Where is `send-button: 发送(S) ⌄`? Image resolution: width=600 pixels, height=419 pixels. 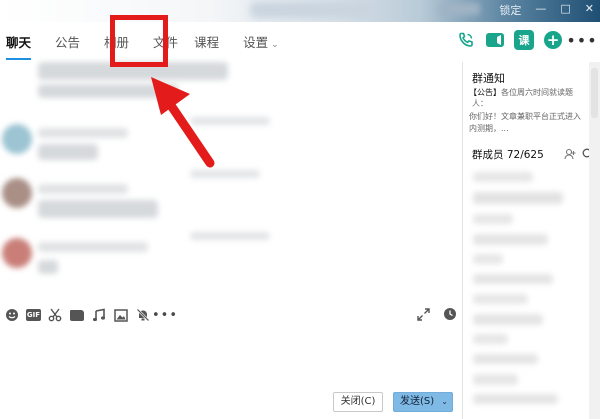 send-button: 发送(S) ⌄ is located at coordinates (423, 402).